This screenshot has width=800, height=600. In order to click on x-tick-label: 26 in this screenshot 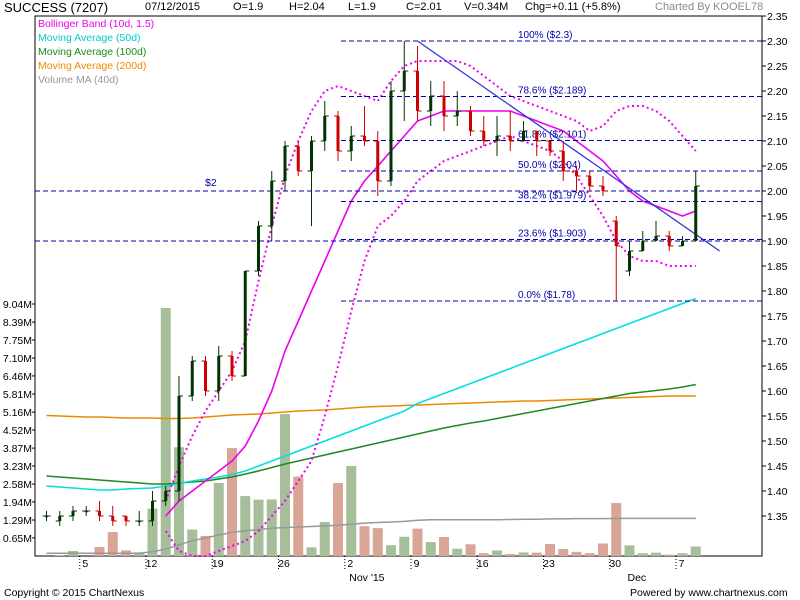, I will do `click(284, 564)`.